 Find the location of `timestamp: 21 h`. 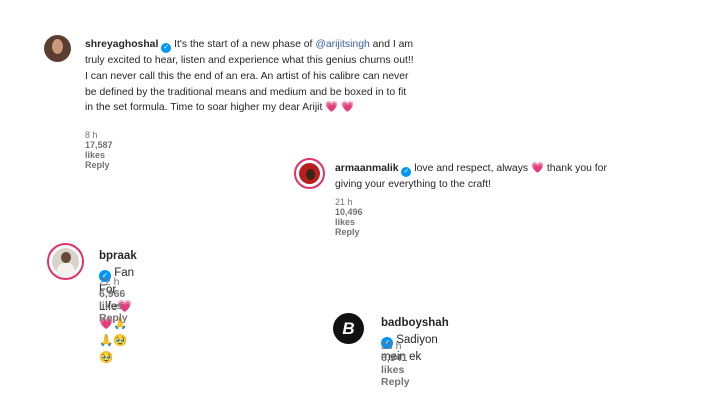

timestamp: 21 h is located at coordinates (344, 202).